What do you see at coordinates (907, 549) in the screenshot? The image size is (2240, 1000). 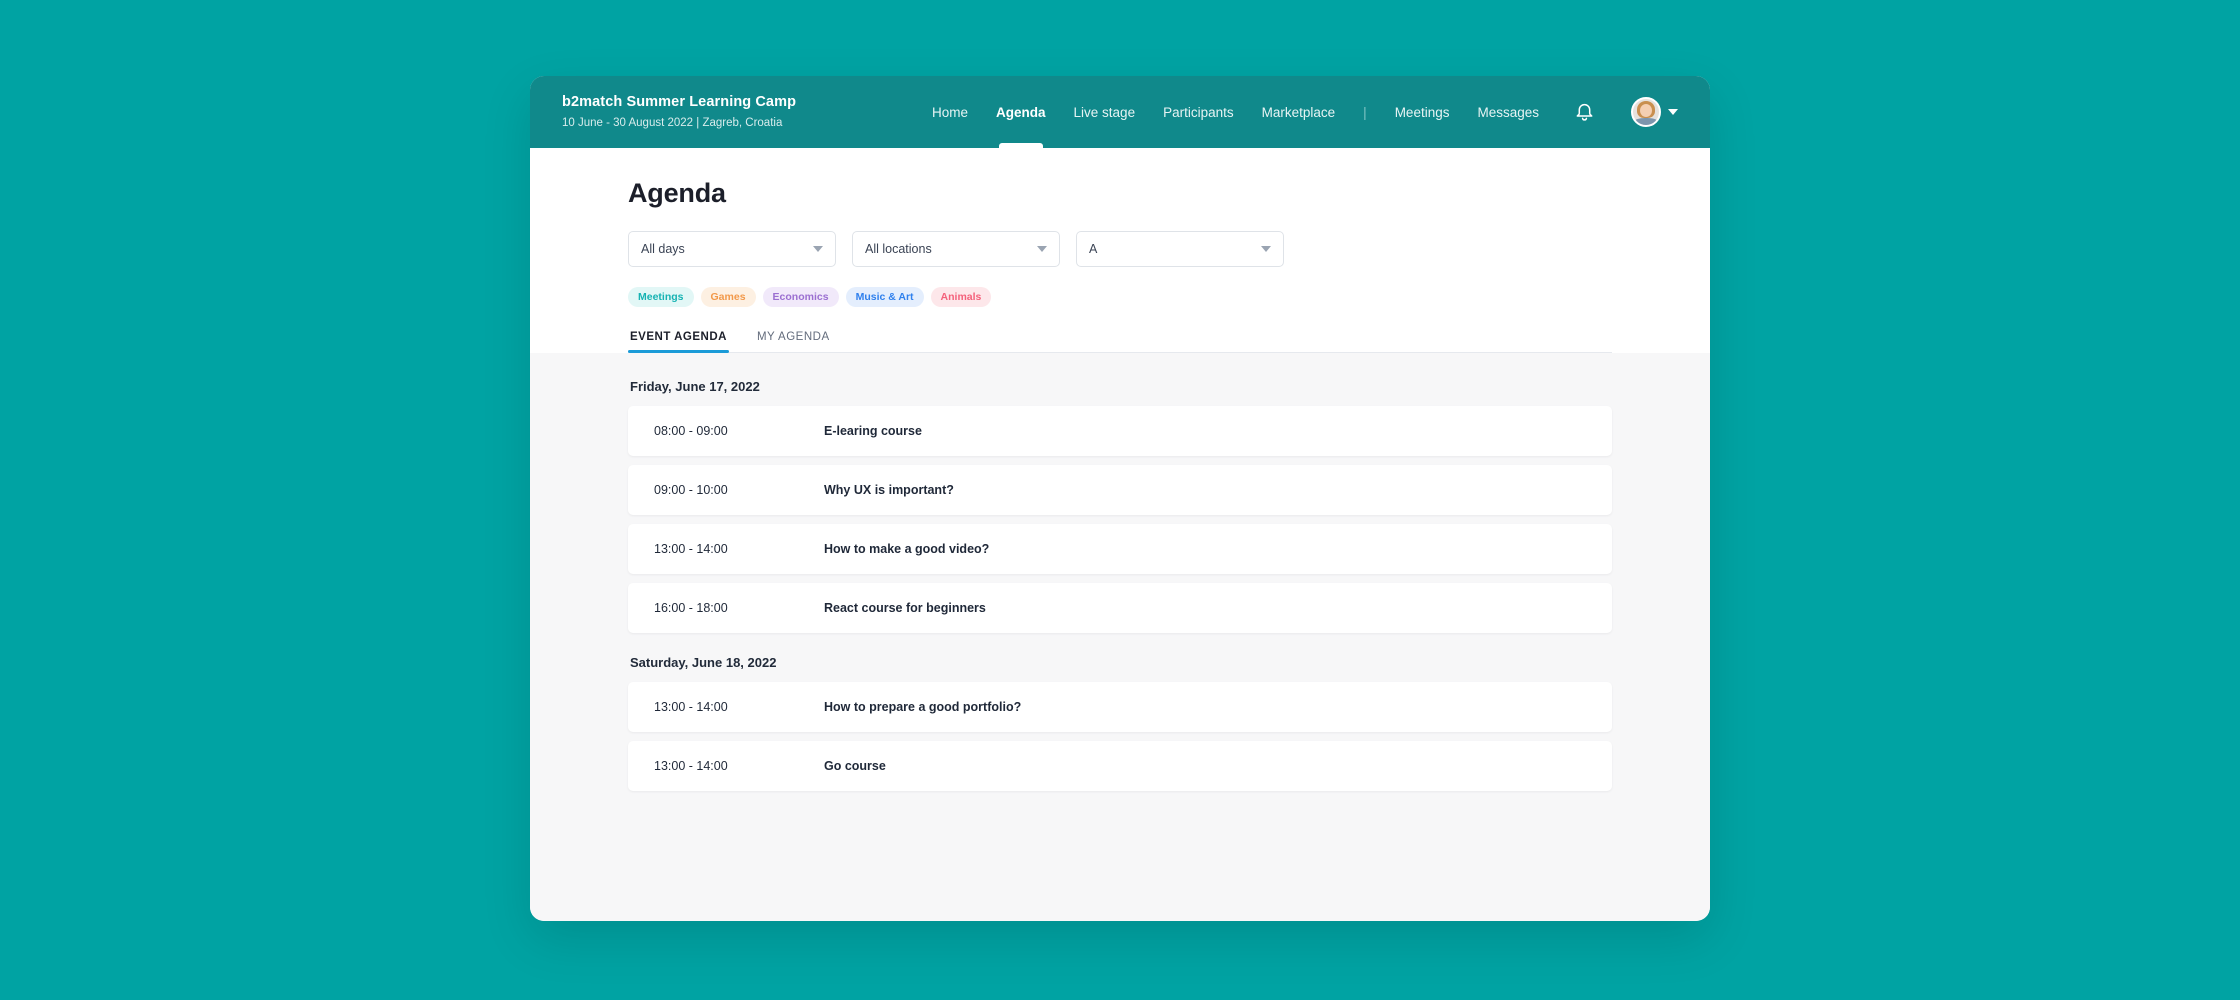 I see `event-title: How to make a good video?` at bounding box center [907, 549].